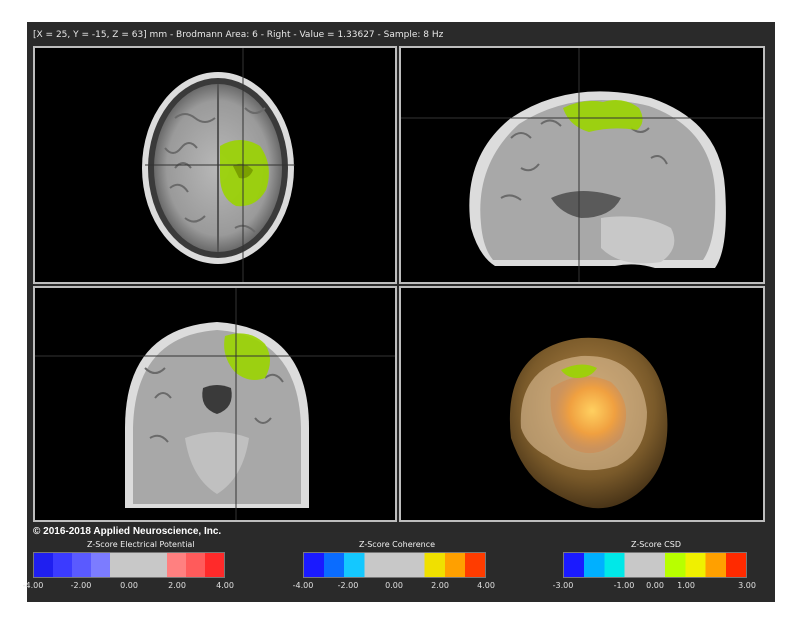 Image resolution: width=803 pixels, height=625 pixels. Describe the element at coordinates (397, 544) in the screenshot. I see `scale-title: Z-Score Coherence` at that location.